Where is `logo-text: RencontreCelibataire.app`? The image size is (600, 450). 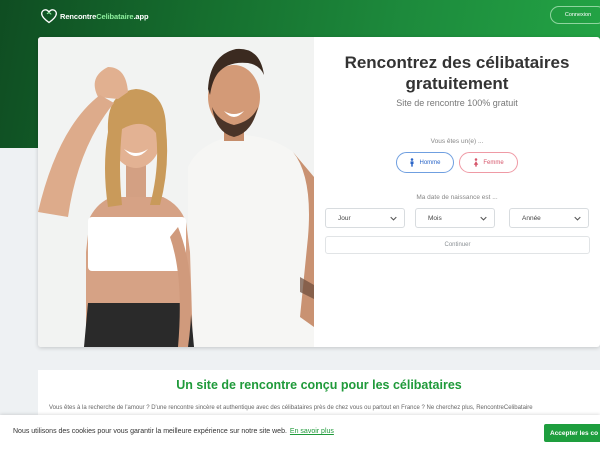 logo-text: RencontreCelibataire.app is located at coordinates (104, 16).